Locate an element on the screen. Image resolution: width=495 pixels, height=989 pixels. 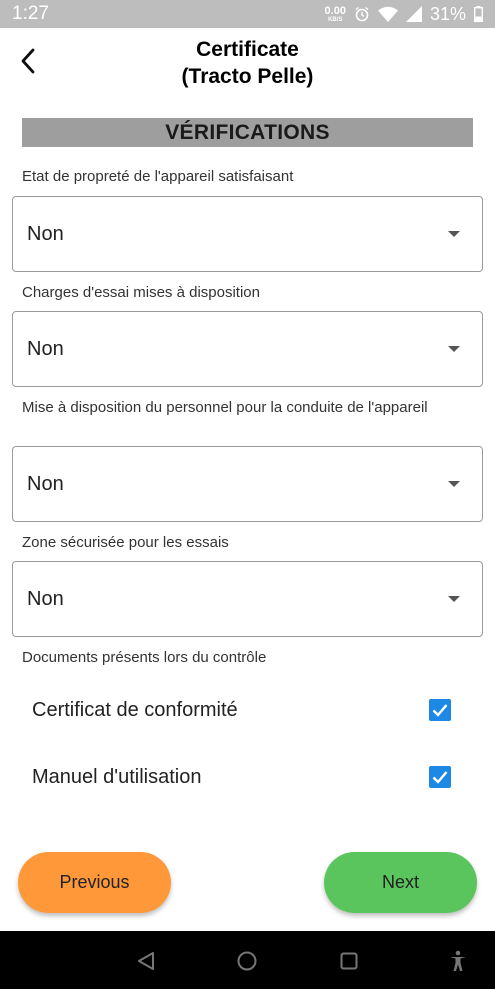
page-title-line2: (Tracto Pelle) is located at coordinates (247, 76).